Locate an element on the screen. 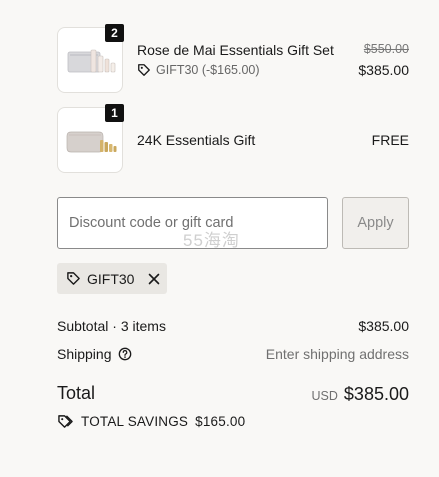 This screenshot has width=439, height=477. watermark: 55海淘 is located at coordinates (211, 240).